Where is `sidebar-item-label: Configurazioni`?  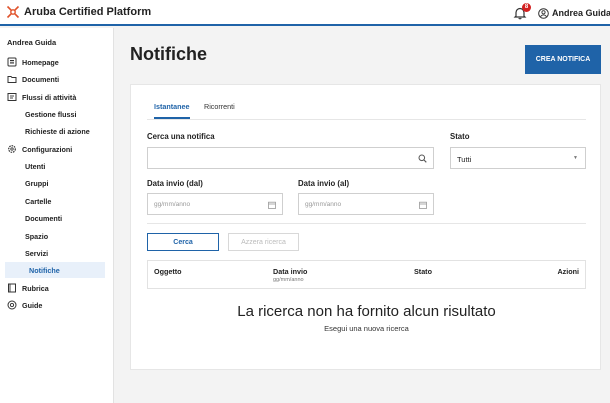 sidebar-item-label: Configurazioni is located at coordinates (47, 149).